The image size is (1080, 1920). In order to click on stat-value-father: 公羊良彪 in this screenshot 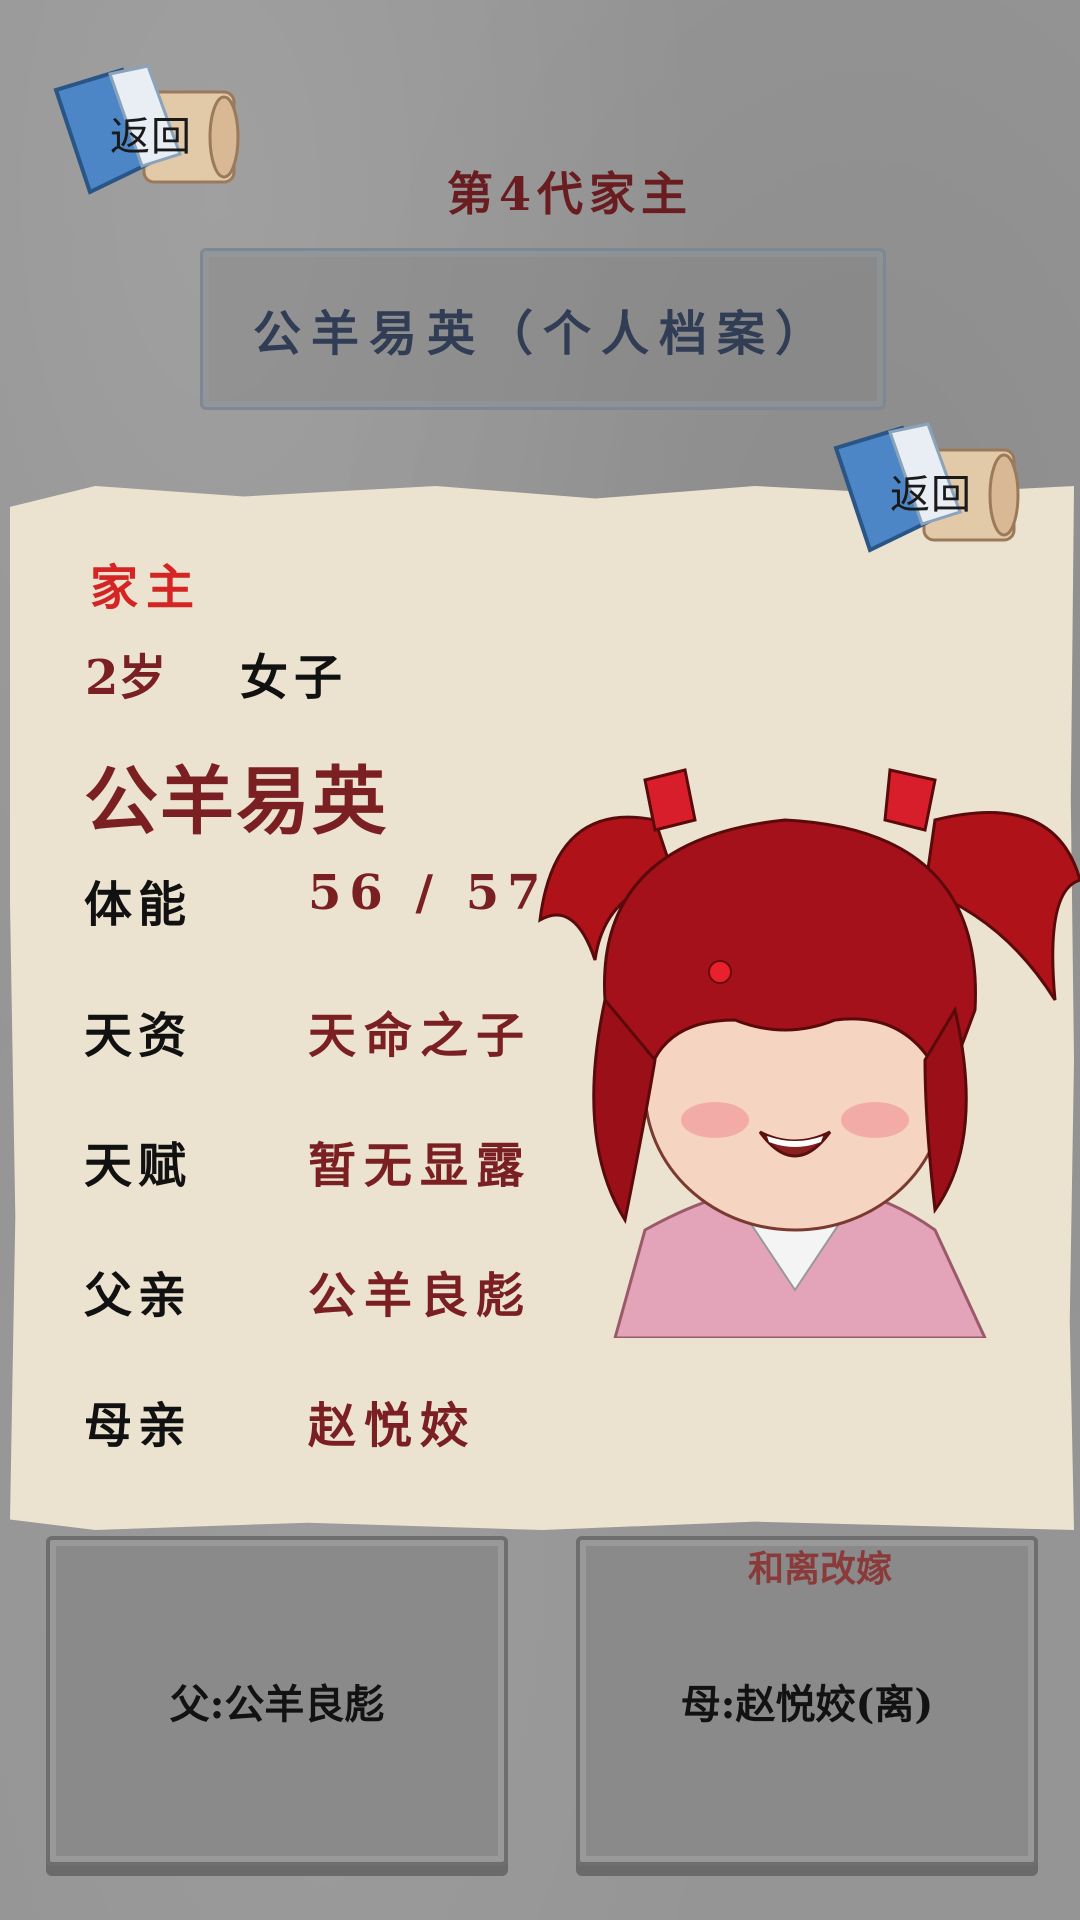, I will do `click(420, 1296)`.